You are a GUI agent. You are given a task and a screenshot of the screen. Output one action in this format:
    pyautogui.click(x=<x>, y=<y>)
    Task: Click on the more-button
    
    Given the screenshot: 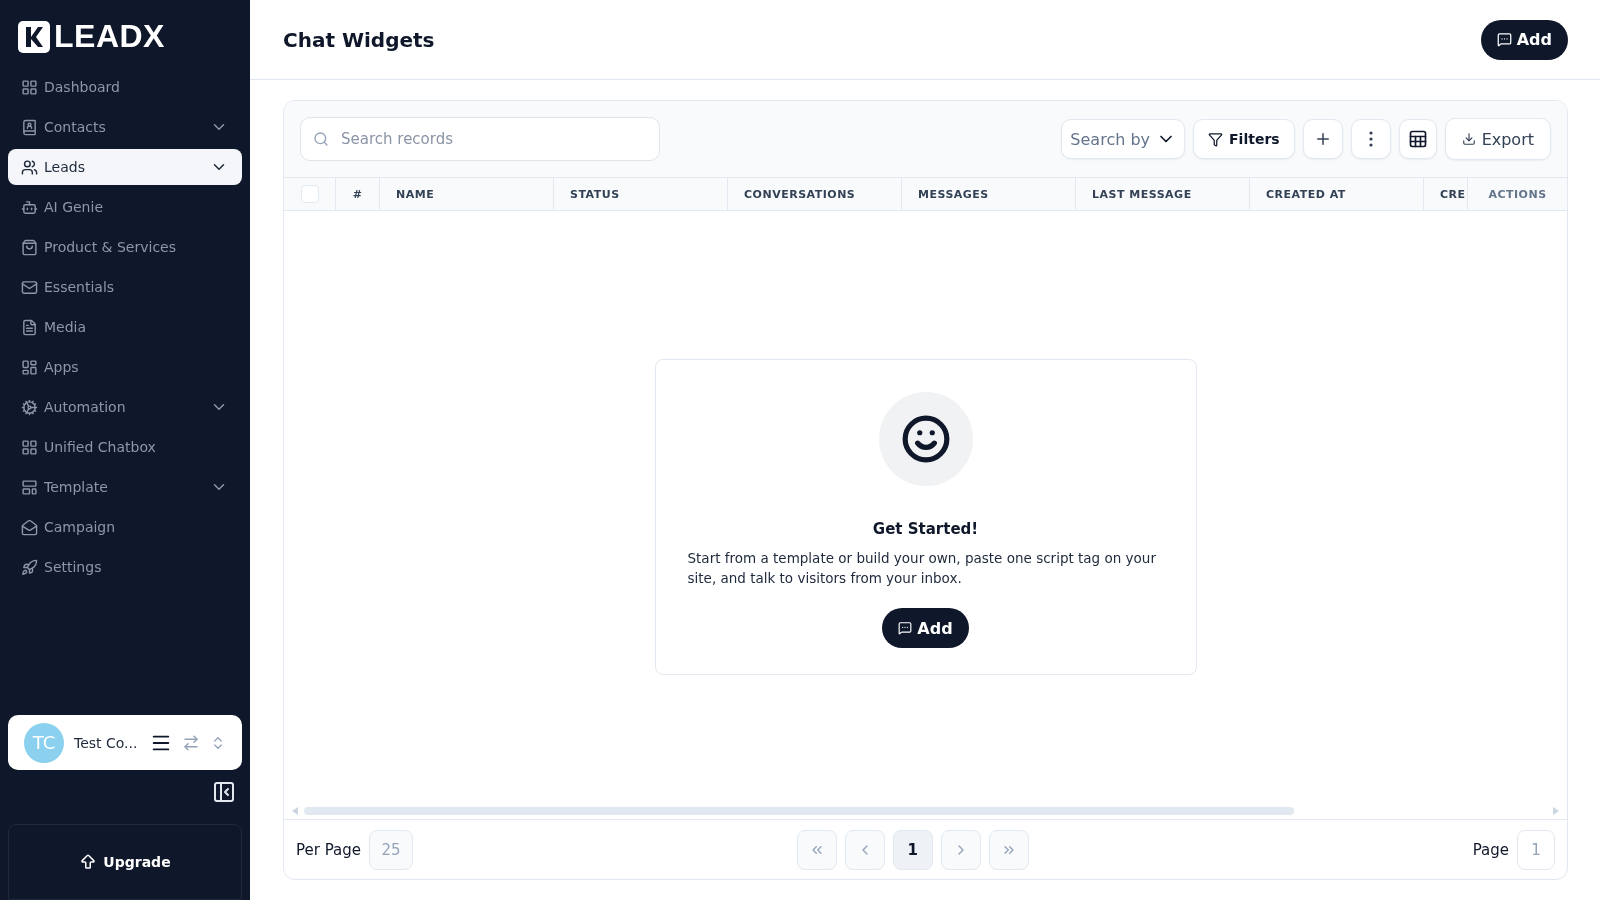 What is the action you would take?
    pyautogui.click(x=1370, y=139)
    